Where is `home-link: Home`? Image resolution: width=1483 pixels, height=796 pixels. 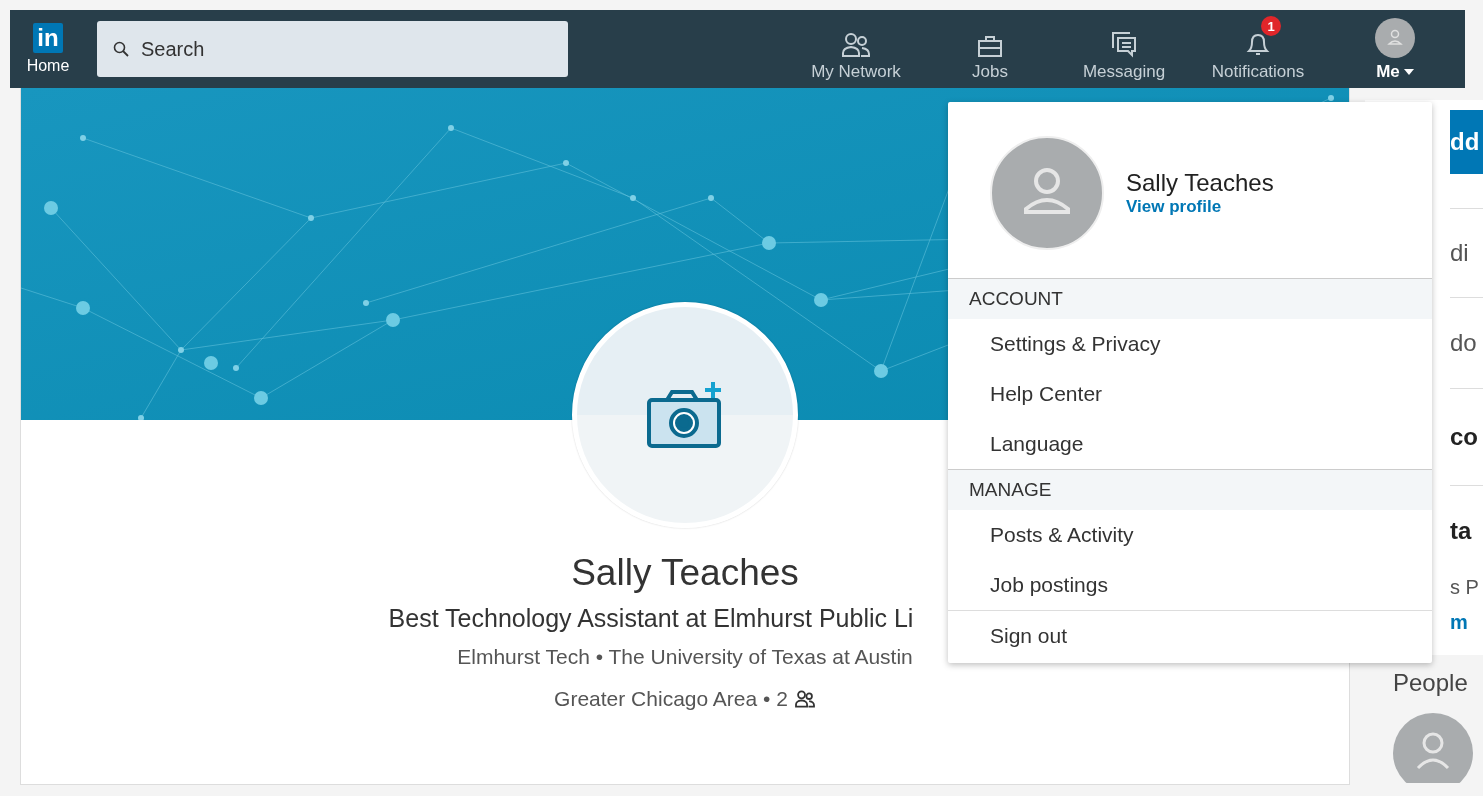
home-link: Home is located at coordinates (48, 66).